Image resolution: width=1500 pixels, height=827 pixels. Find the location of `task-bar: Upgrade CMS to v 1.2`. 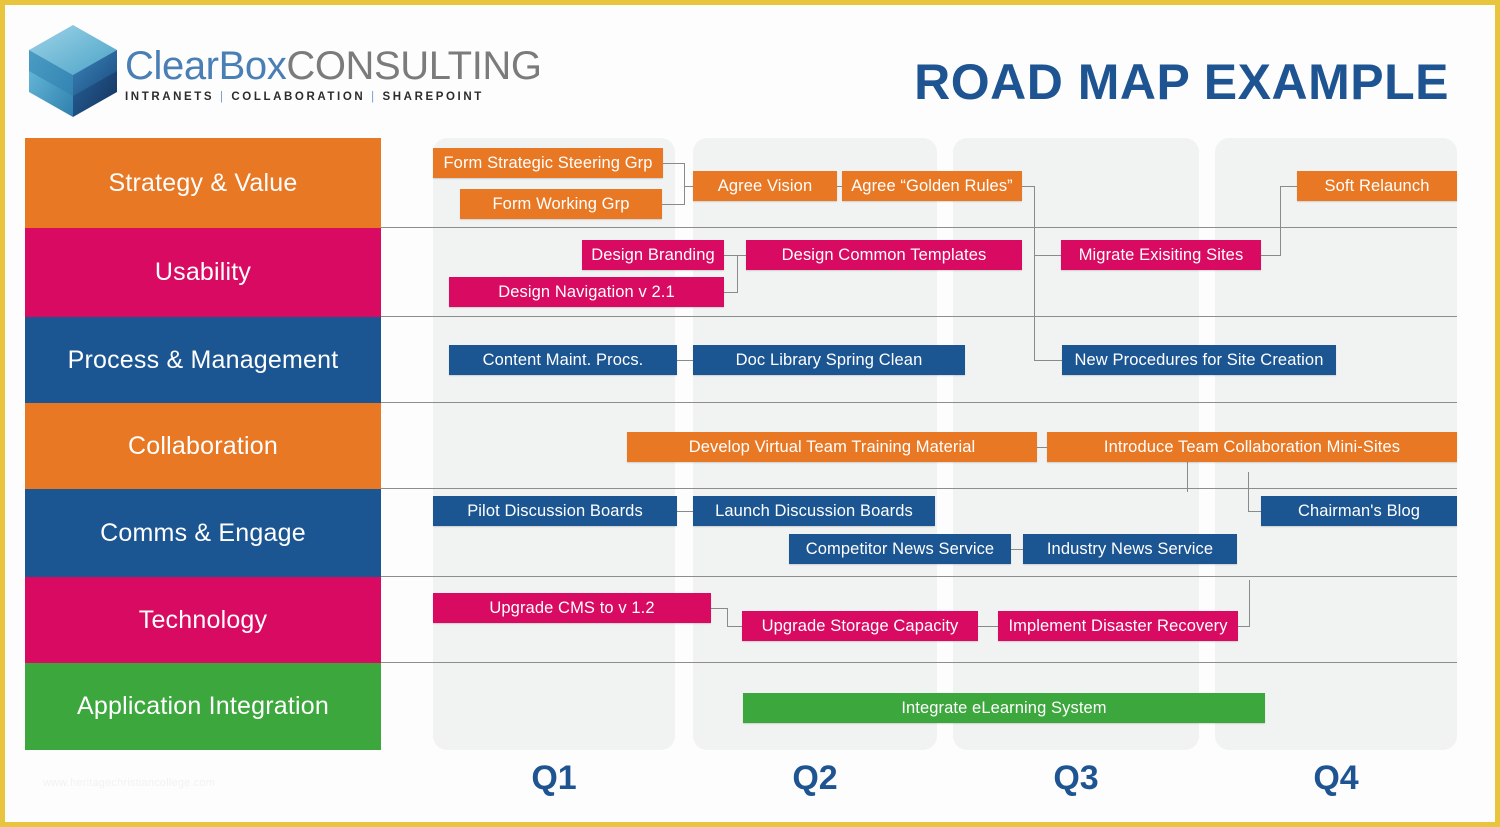

task-bar: Upgrade CMS to v 1.2 is located at coordinates (572, 608).